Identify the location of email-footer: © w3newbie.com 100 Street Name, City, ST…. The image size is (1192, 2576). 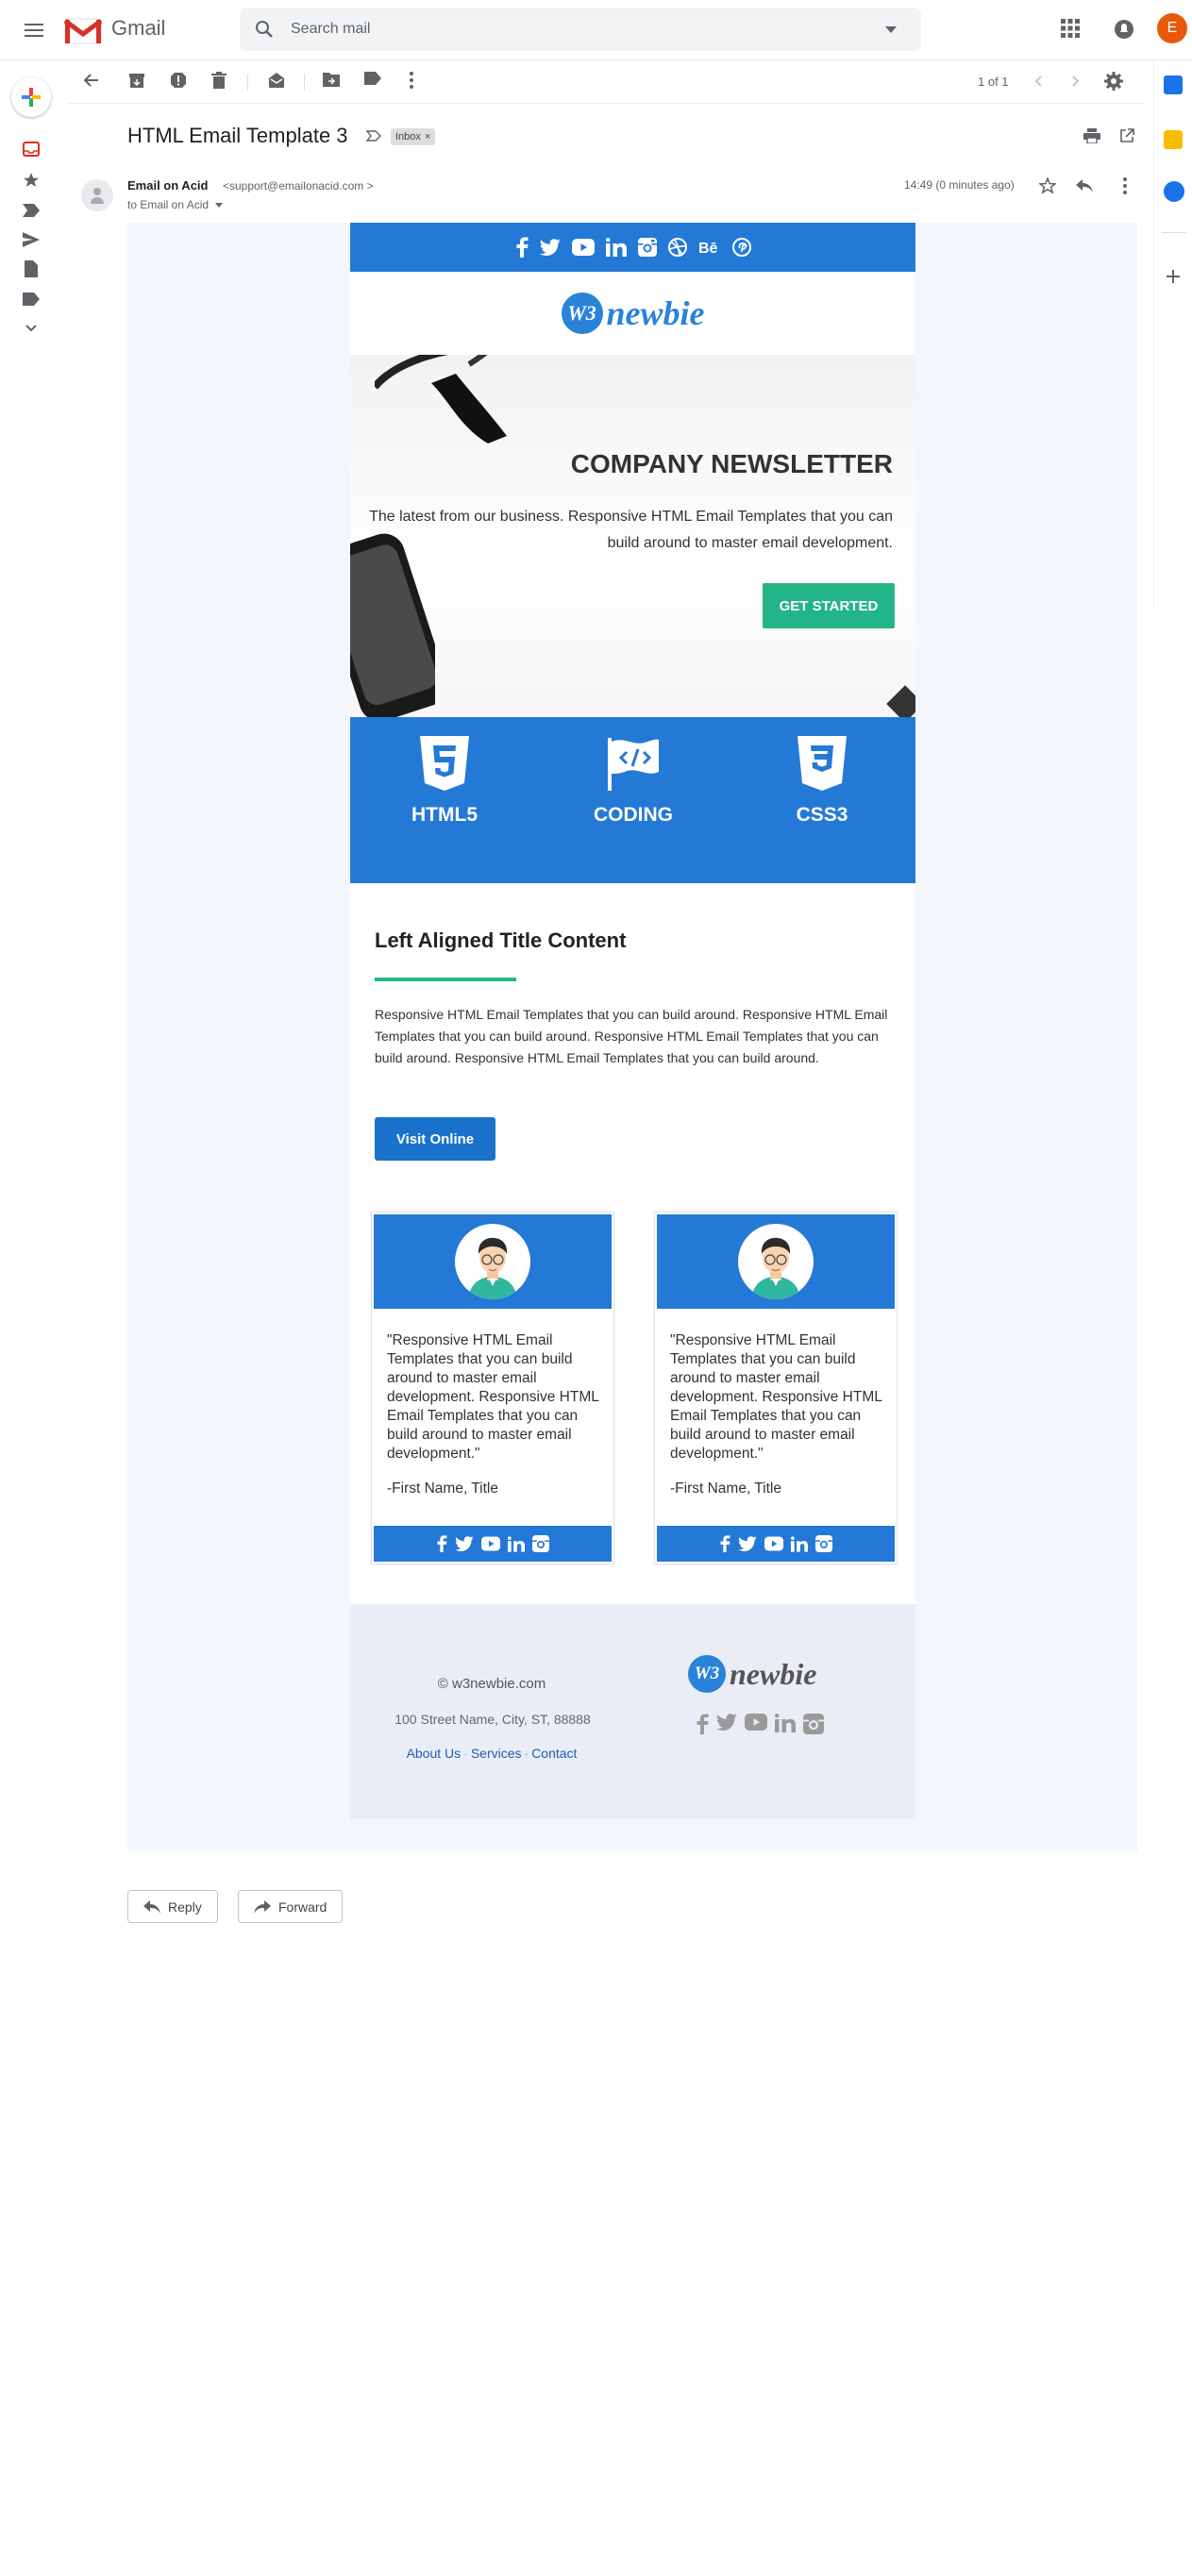
(632, 1711).